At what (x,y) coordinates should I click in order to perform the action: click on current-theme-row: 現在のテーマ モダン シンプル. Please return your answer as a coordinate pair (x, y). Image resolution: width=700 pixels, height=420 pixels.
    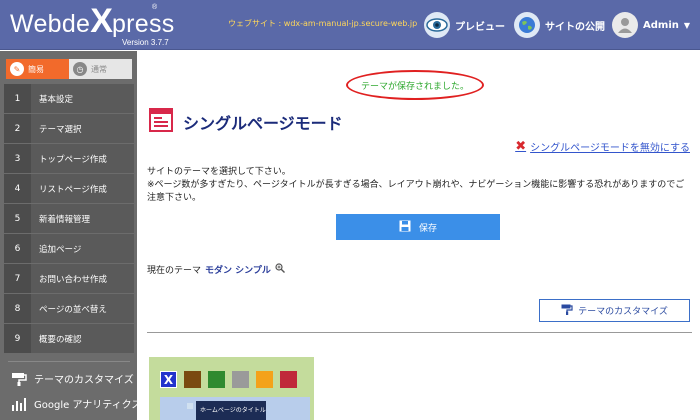
    Looking at the image, I should click on (216, 269).